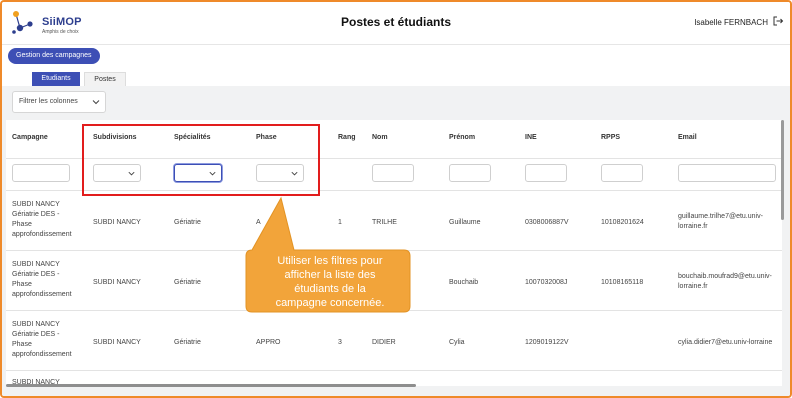  Describe the element at coordinates (720, 221) in the screenshot. I see `cell-email: guillaume.trilhe7@etu.univ-lorraine.fr` at that location.